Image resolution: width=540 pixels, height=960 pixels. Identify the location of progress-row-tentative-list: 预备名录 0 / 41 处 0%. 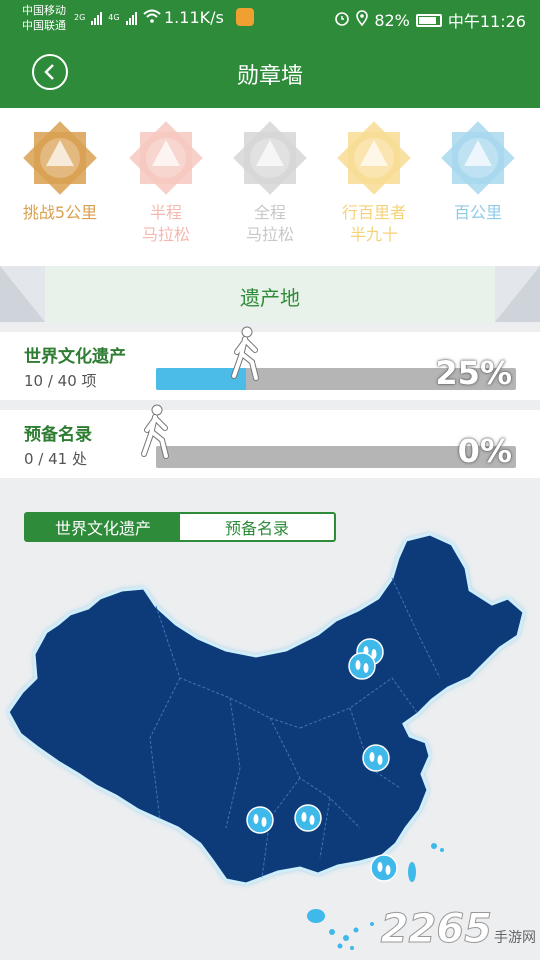
(270, 441).